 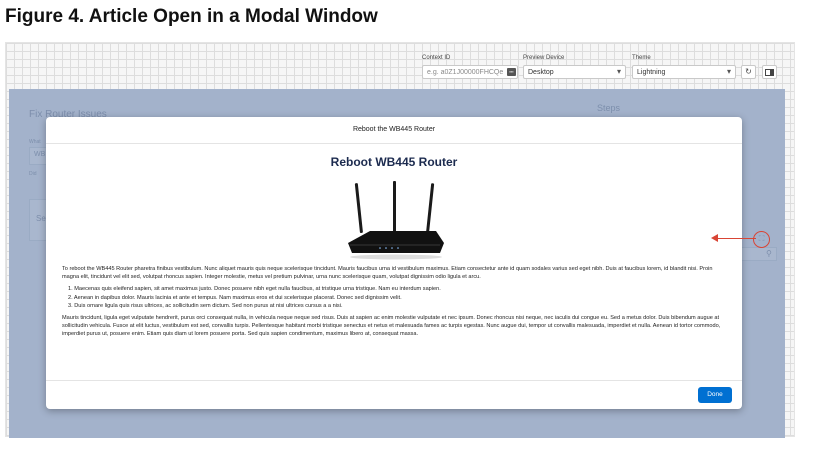 What do you see at coordinates (544, 58) in the screenshot?
I see `preview-device-label: Preview Device` at bounding box center [544, 58].